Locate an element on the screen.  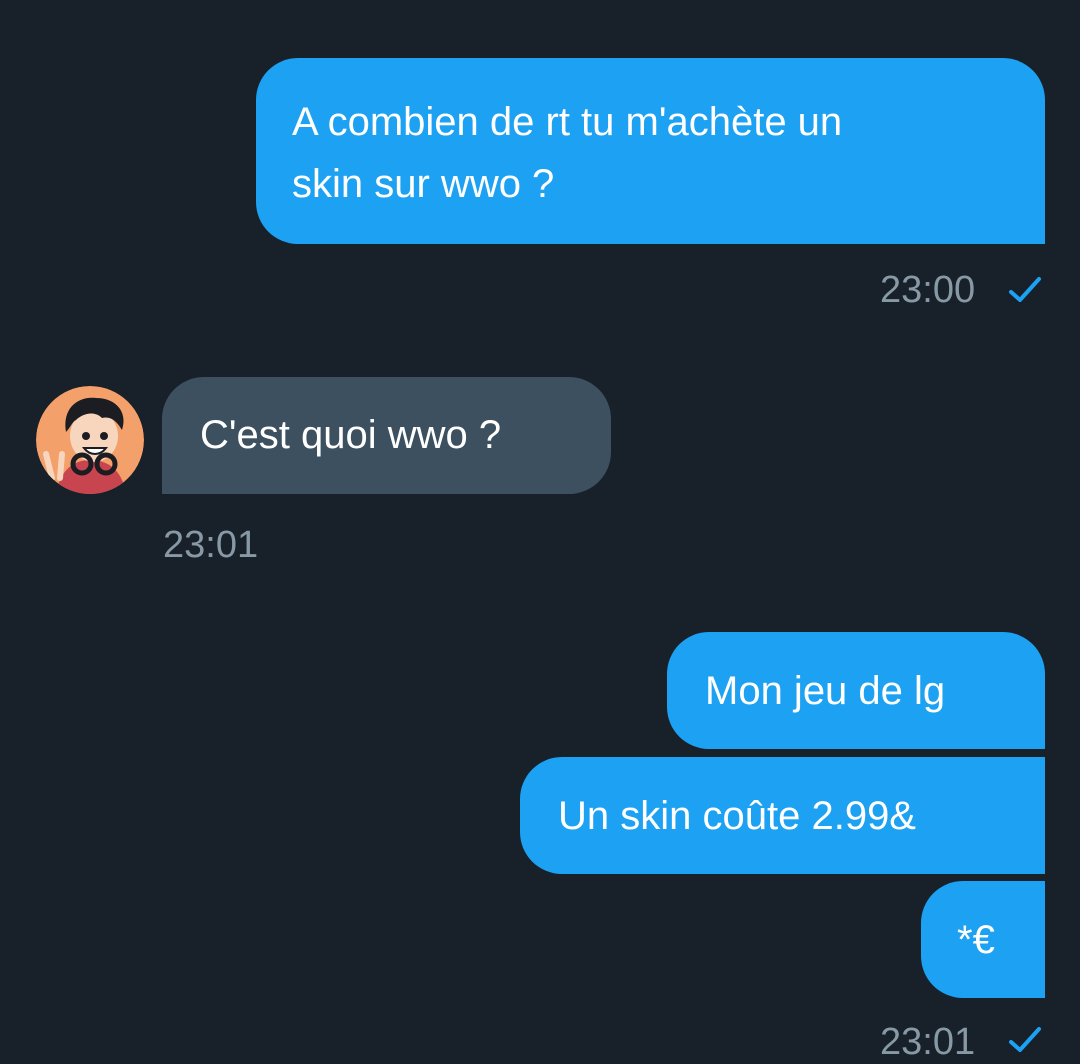
message-bubble-outgoing: *€ is located at coordinates (983, 939).